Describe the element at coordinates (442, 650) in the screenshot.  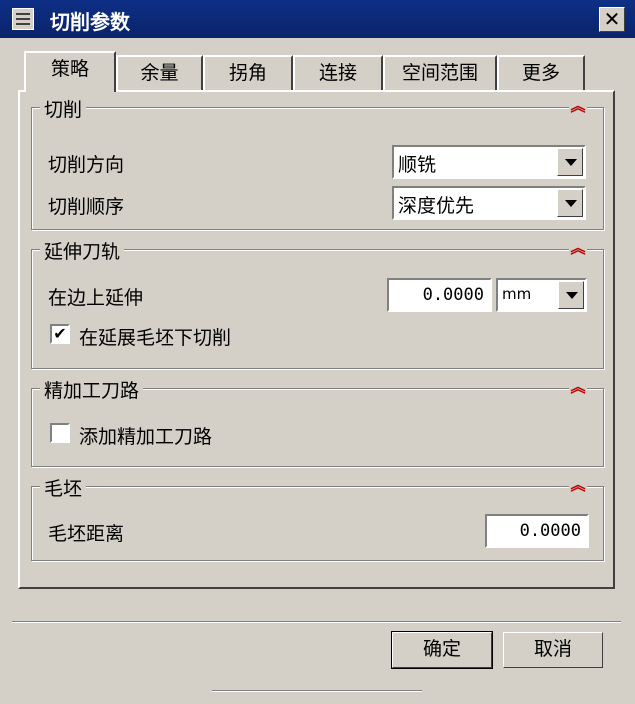
I see `ok-button: 确定` at that location.